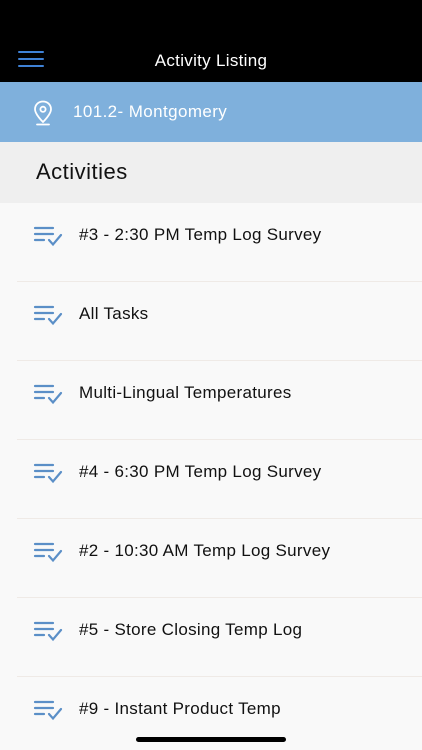 Image resolution: width=422 pixels, height=750 pixels. Describe the element at coordinates (211, 172) in the screenshot. I see `section-header: Activities` at that location.